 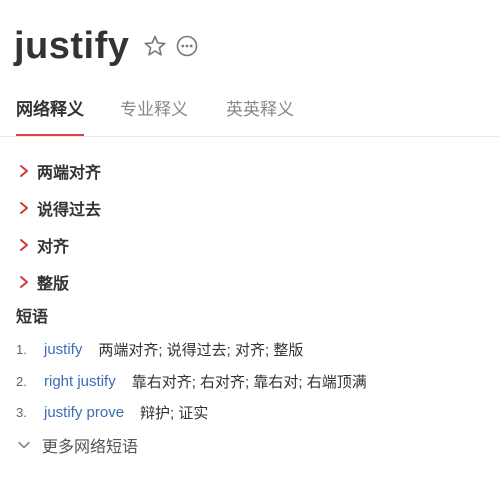 I want to click on tab-label: 英英释义, so click(x=260, y=109).